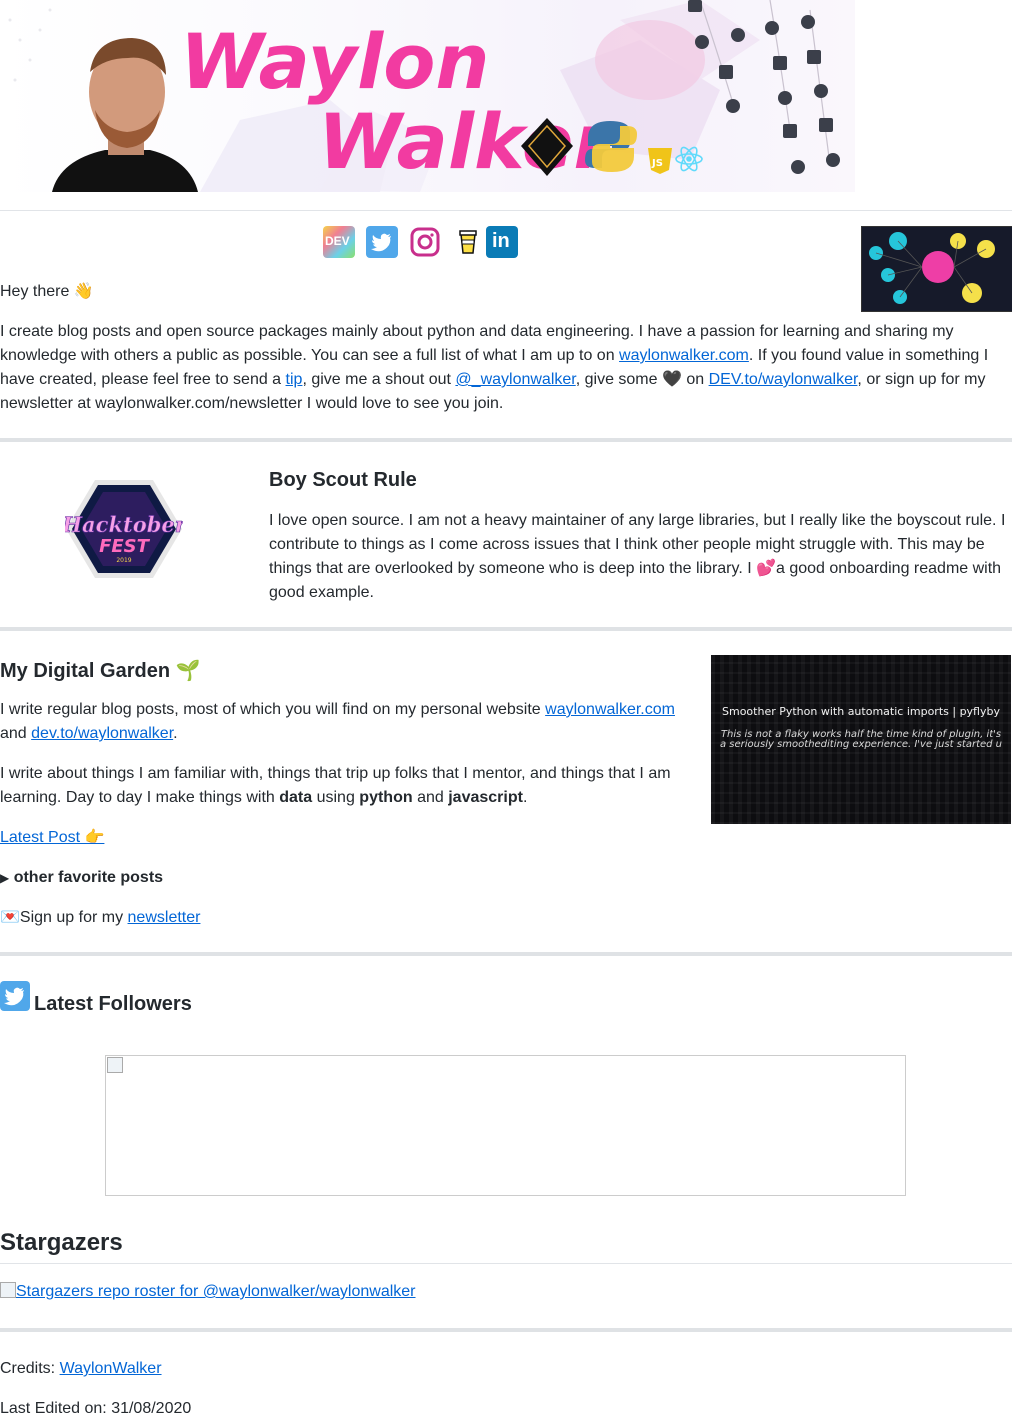 This screenshot has height=1428, width=1012. Describe the element at coordinates (294, 379) in the screenshot. I see `tip-link: tip` at that location.